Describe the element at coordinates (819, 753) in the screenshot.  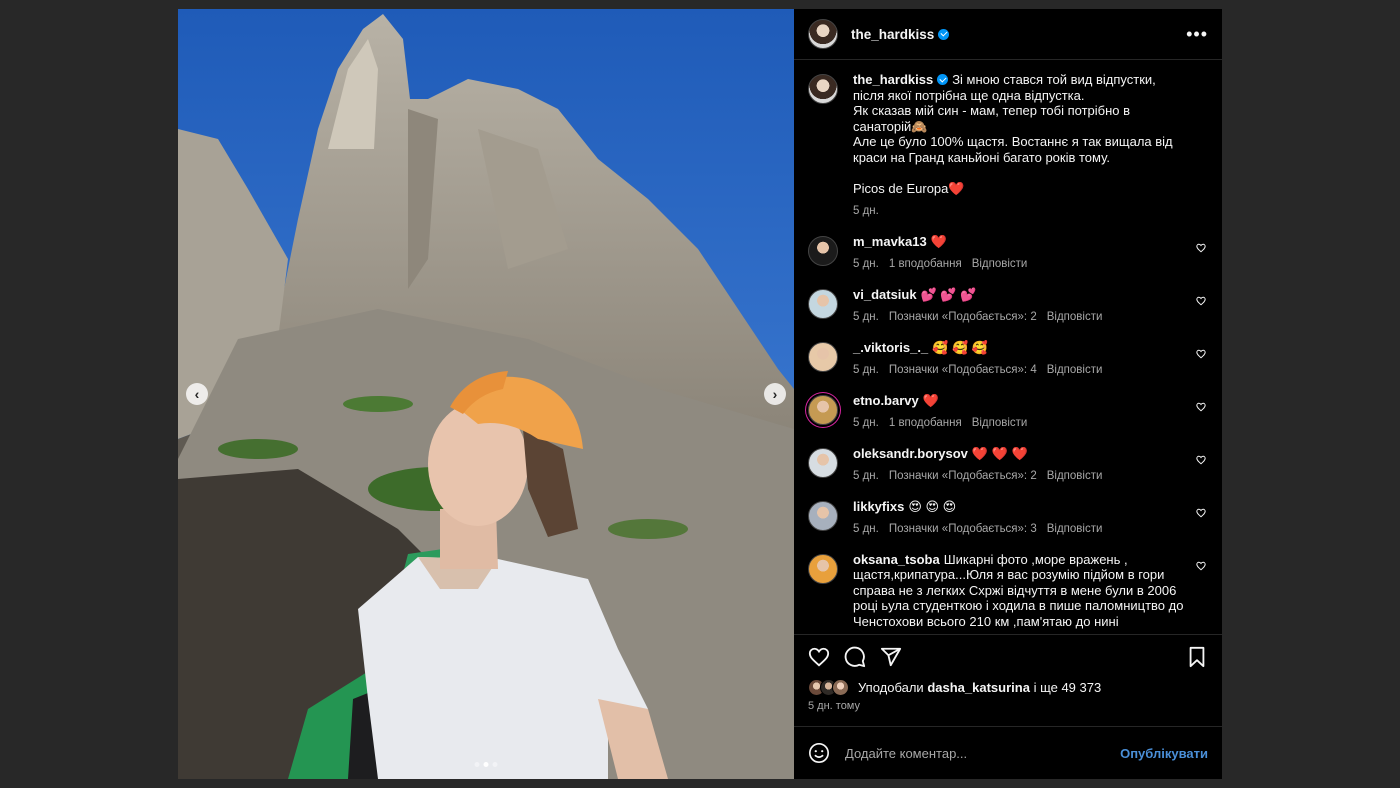
I see `emoji-icon` at that location.